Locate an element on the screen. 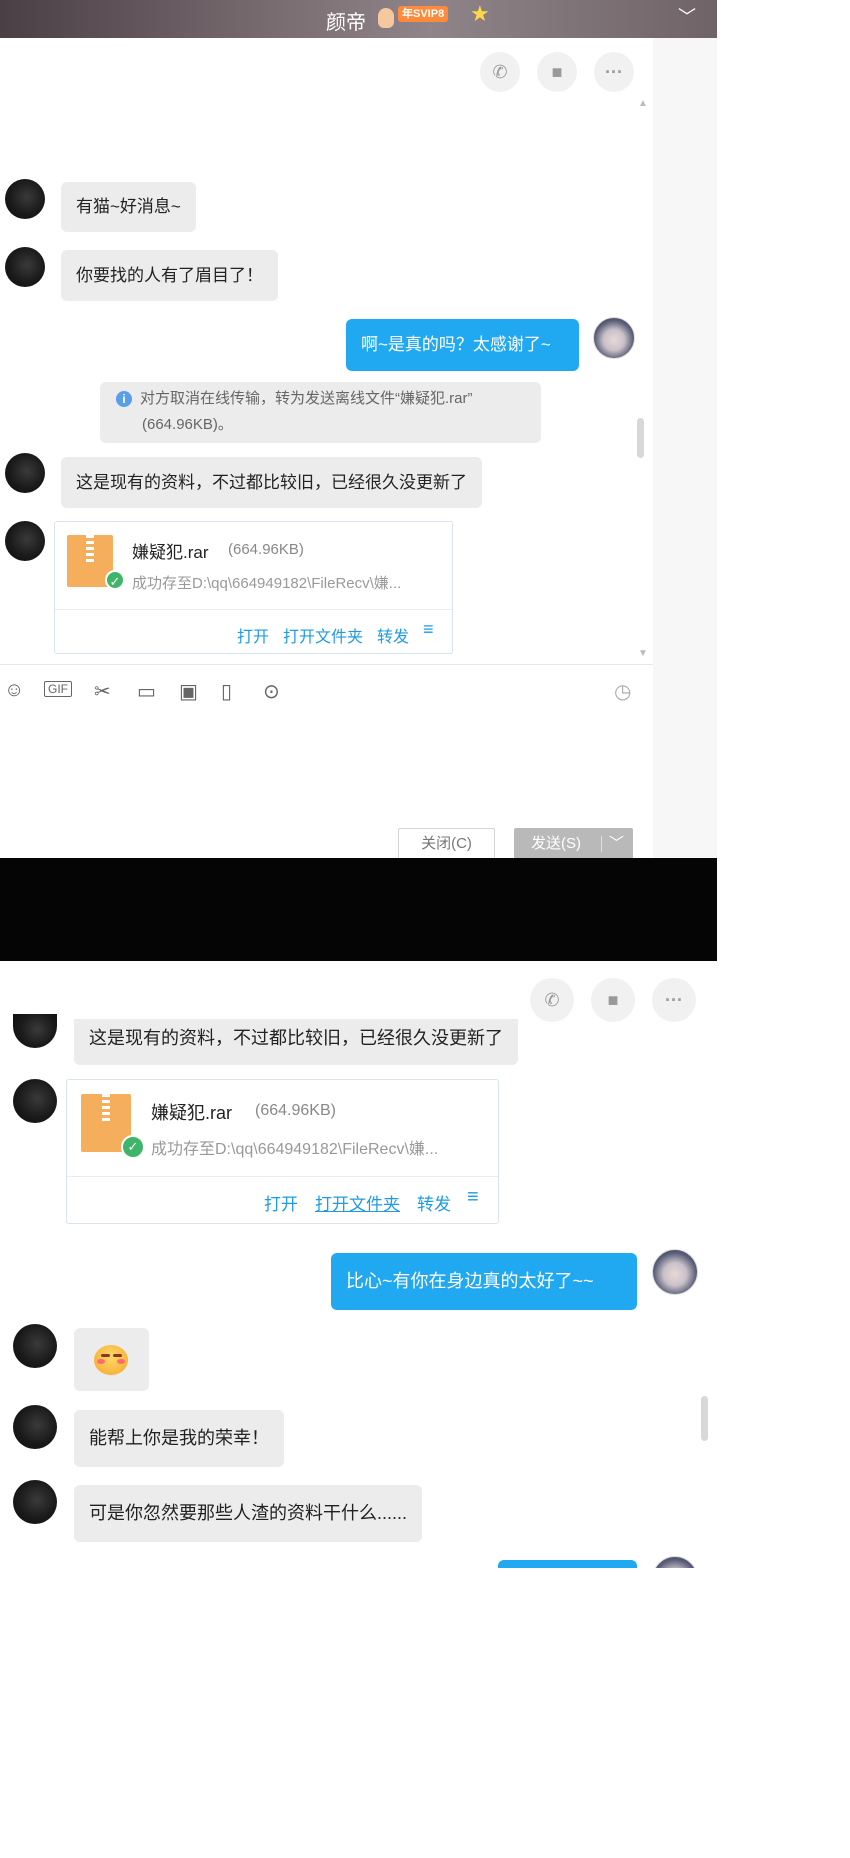 The image size is (850, 1858). emoji-bubble is located at coordinates (111, 1359).